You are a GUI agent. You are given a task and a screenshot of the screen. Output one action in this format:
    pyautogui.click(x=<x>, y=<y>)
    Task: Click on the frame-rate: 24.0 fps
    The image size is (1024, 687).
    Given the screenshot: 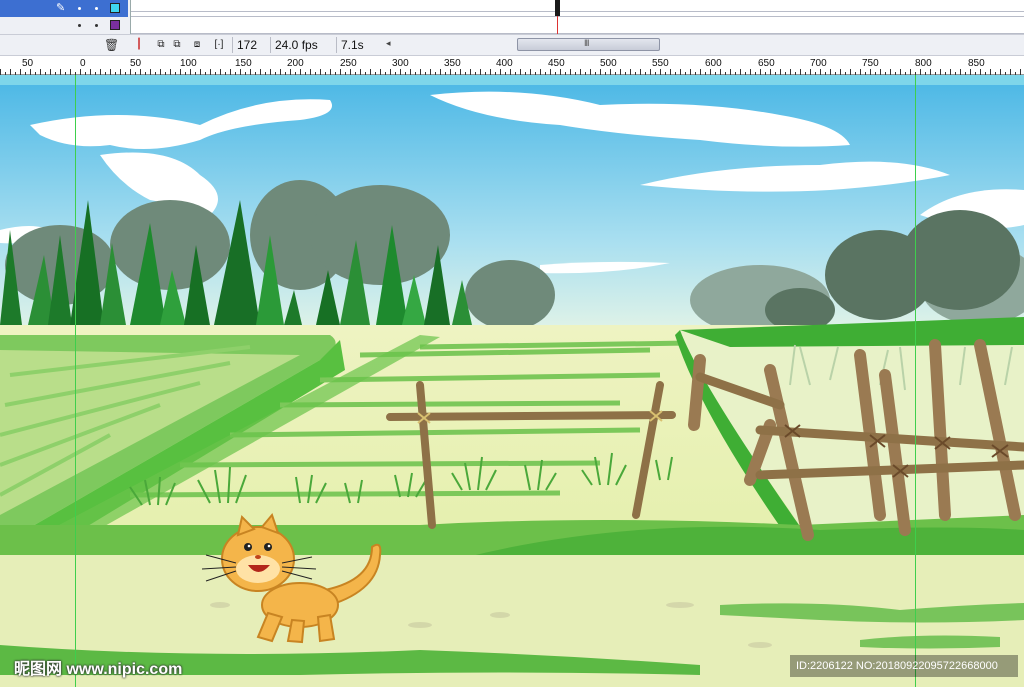 What is the action you would take?
    pyautogui.click(x=296, y=45)
    